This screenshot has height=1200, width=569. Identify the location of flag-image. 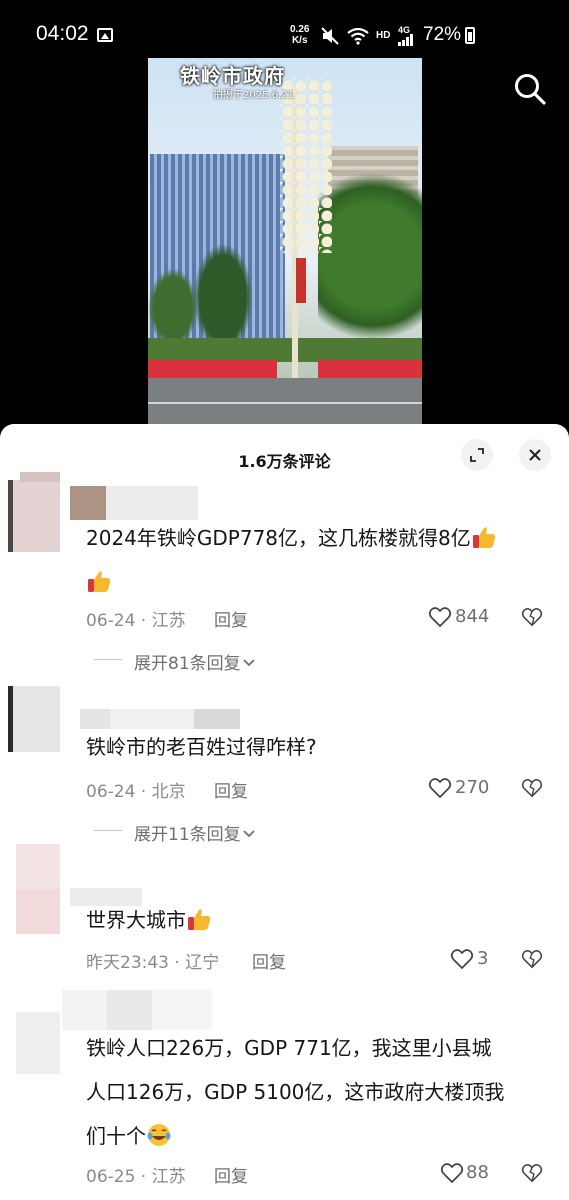
(301, 280).